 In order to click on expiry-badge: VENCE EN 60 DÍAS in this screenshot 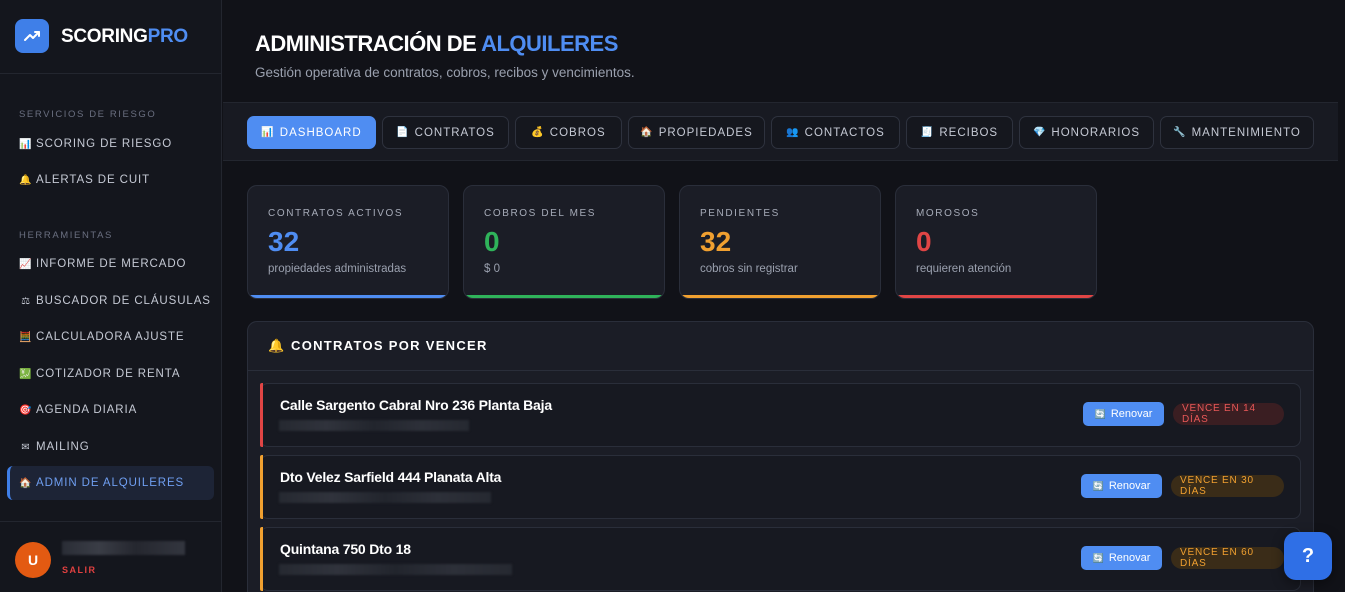, I will do `click(1227, 558)`.